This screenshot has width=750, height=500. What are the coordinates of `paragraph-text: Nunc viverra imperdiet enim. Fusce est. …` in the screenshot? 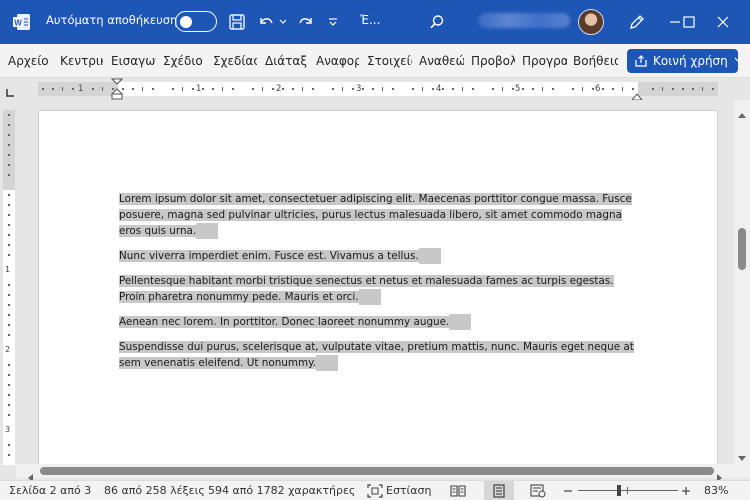 It's located at (269, 256).